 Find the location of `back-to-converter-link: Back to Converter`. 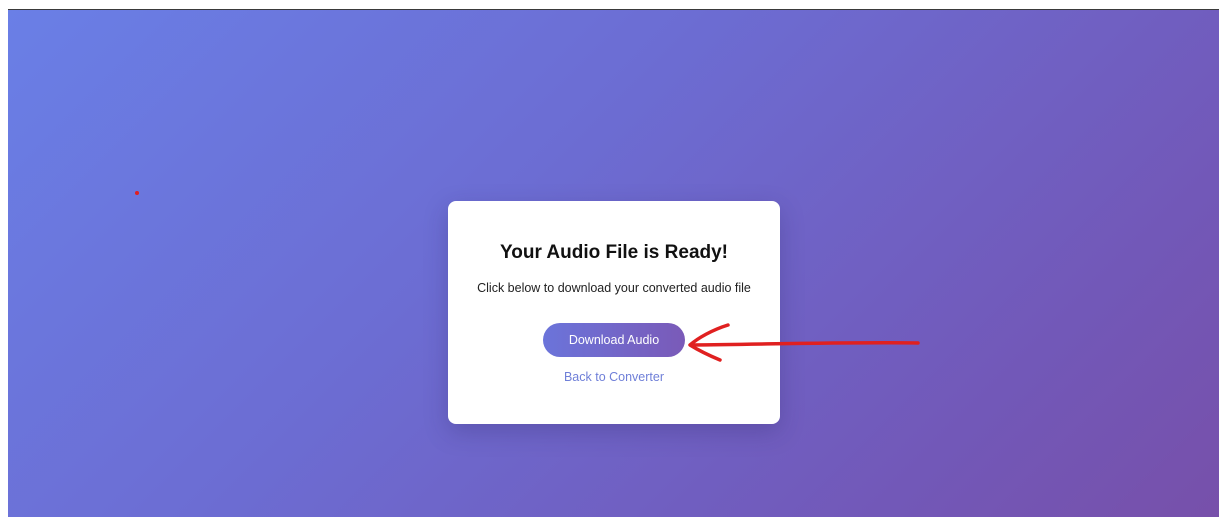

back-to-converter-link: Back to Converter is located at coordinates (614, 377).